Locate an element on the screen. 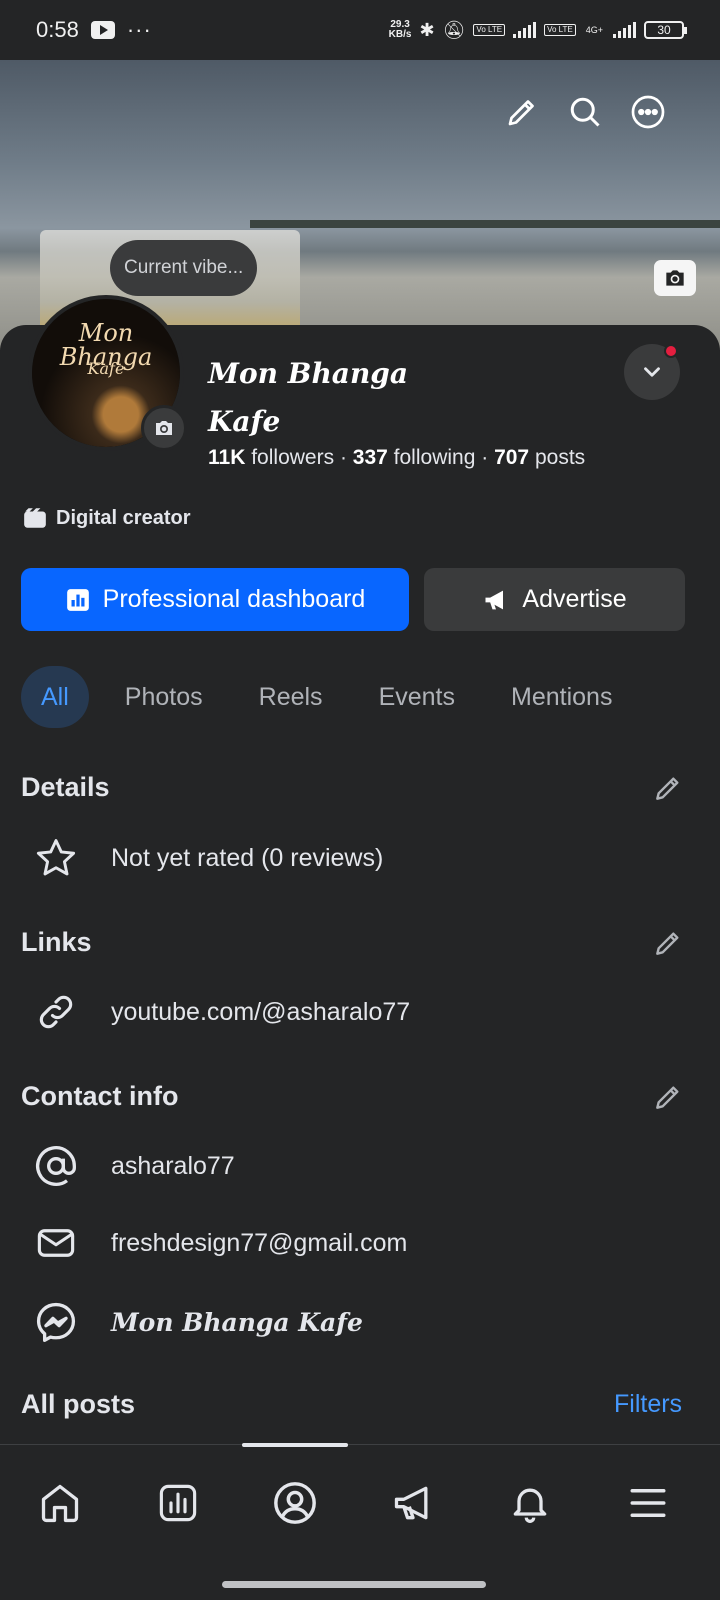  professional-dashboard-button: Professional dashboard is located at coordinates (215, 599).